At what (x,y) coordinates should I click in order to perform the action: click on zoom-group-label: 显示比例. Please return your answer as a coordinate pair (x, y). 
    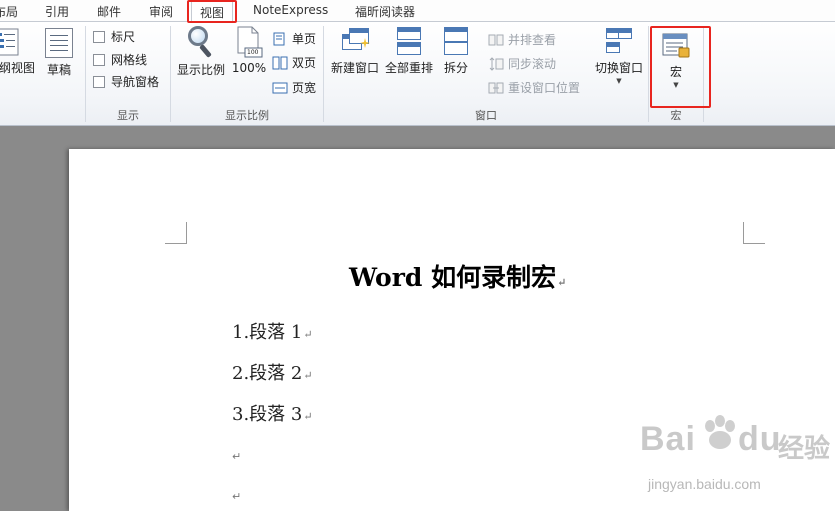
    Looking at the image, I should click on (247, 115).